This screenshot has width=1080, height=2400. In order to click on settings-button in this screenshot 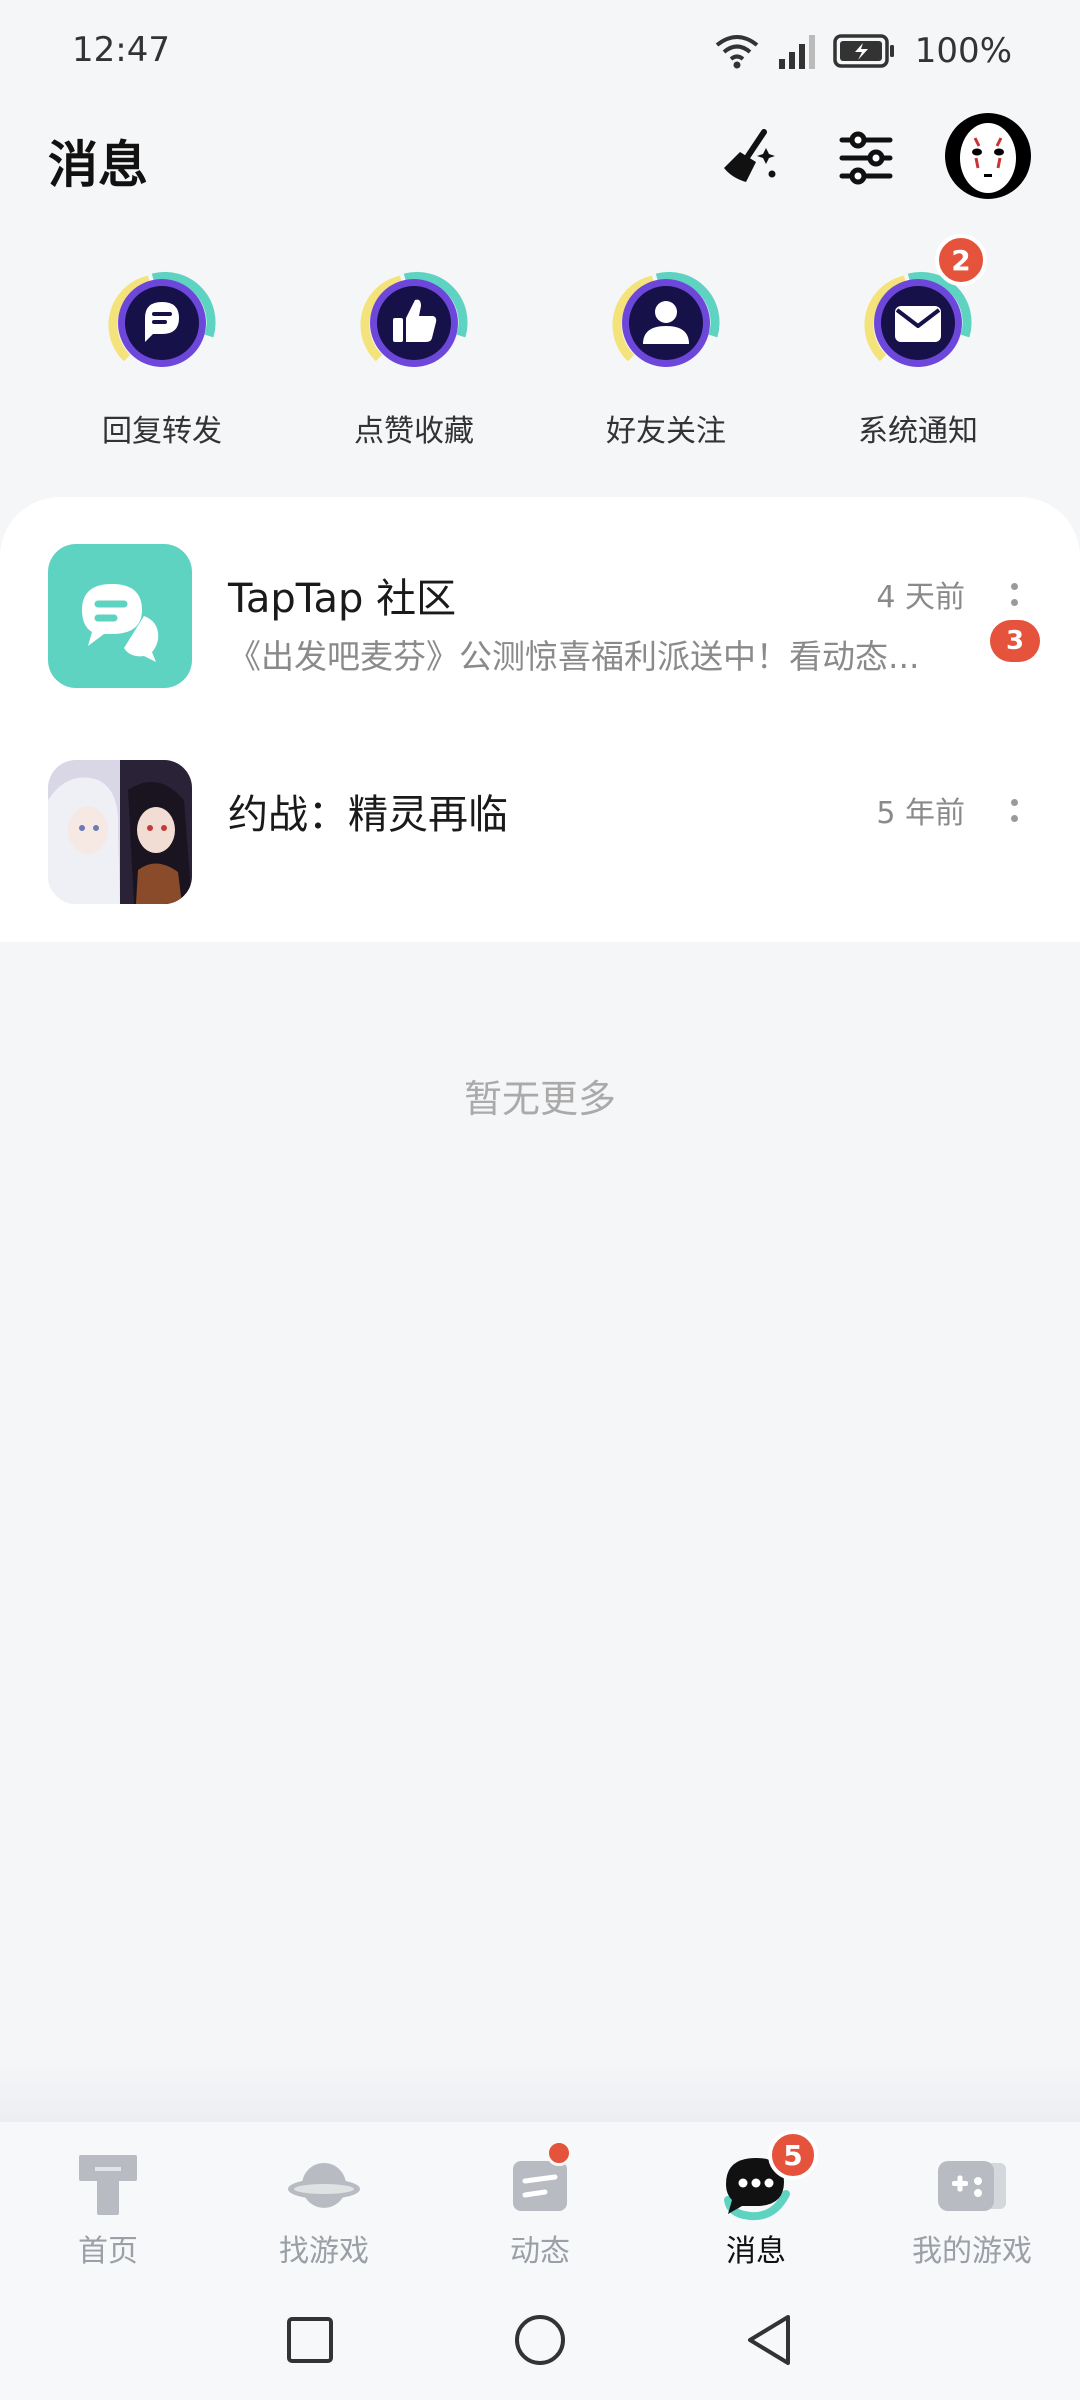, I will do `click(866, 158)`.